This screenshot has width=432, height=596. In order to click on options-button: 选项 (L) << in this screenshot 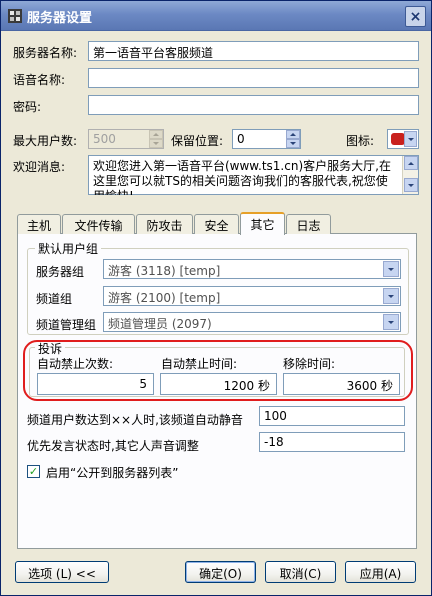, I will do `click(62, 572)`.